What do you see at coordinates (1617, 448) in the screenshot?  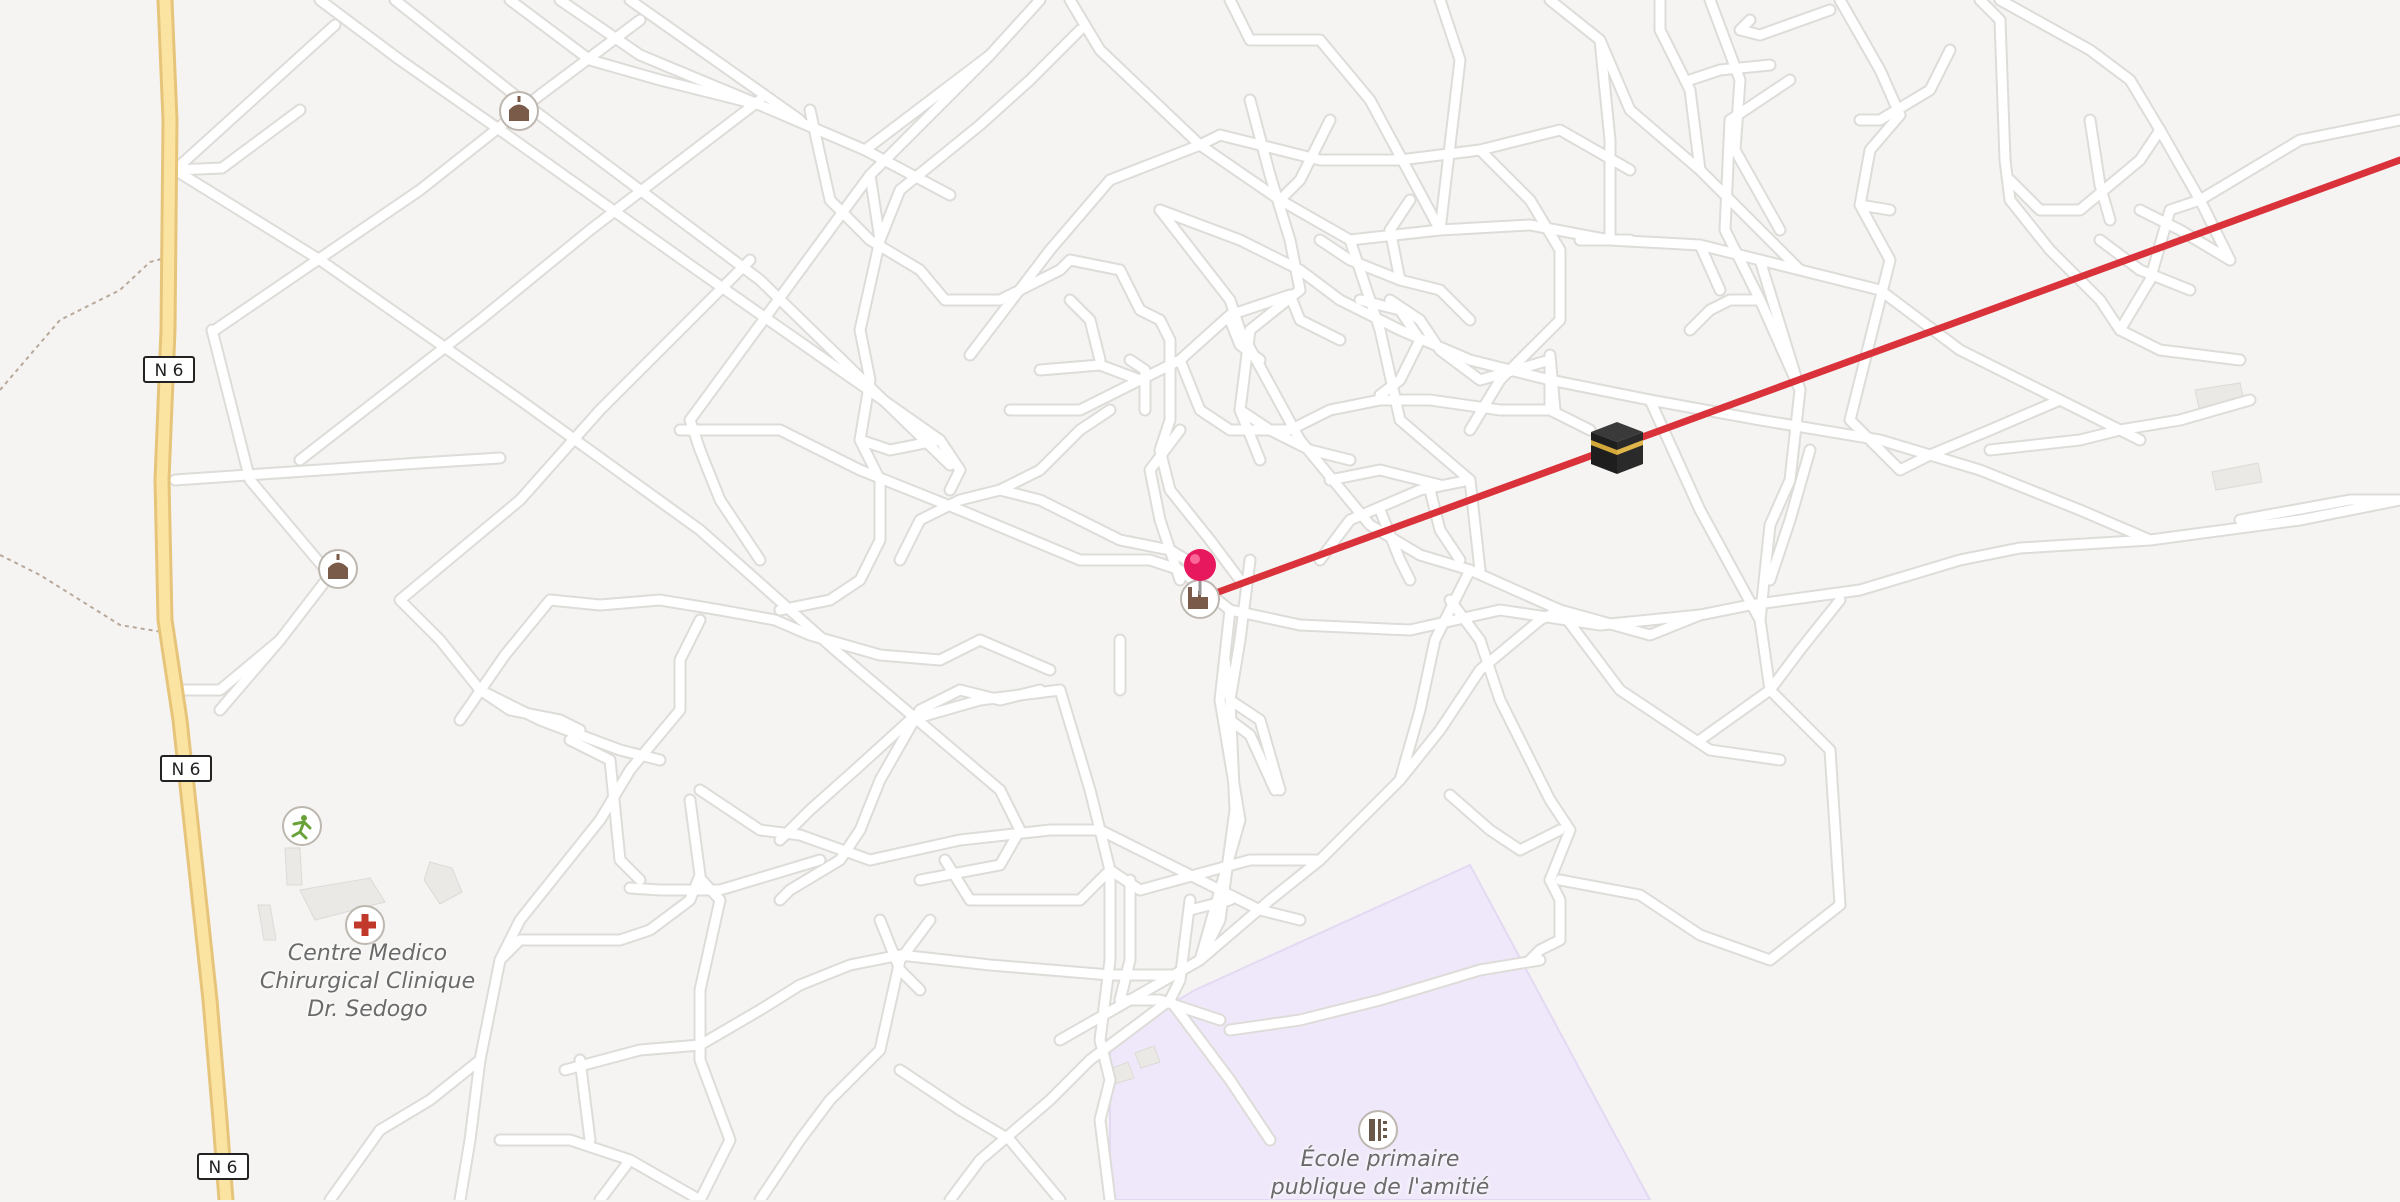 I see `kaaba-icon` at bounding box center [1617, 448].